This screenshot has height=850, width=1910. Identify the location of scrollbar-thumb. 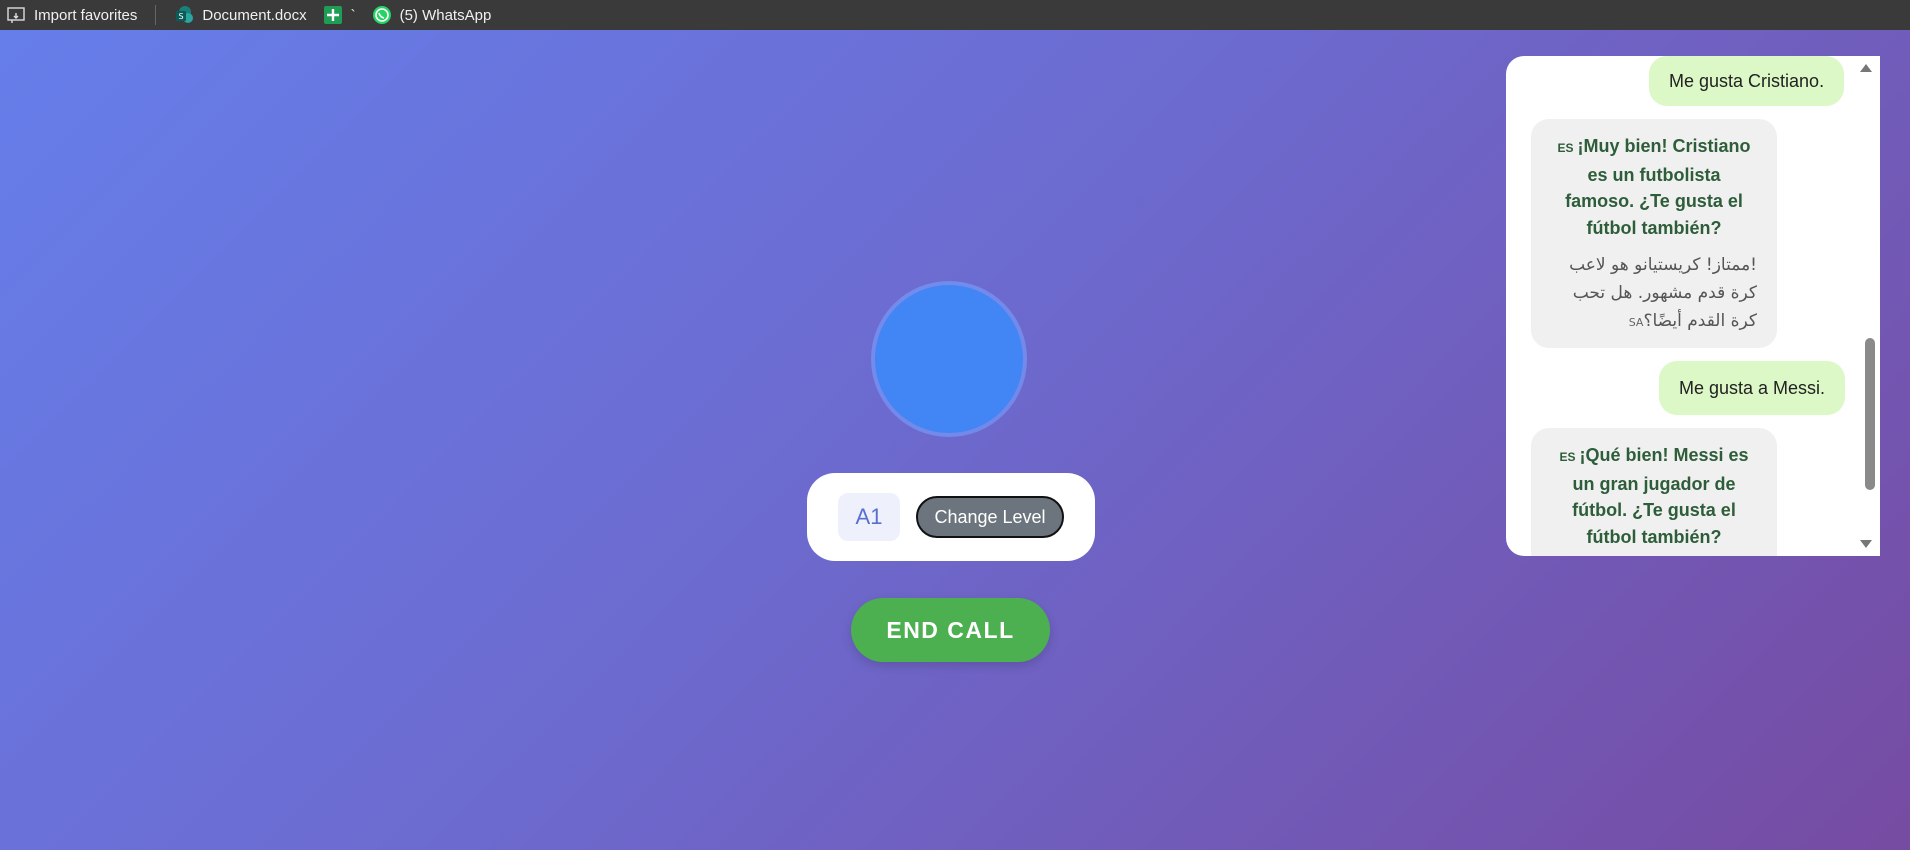
(1870, 414).